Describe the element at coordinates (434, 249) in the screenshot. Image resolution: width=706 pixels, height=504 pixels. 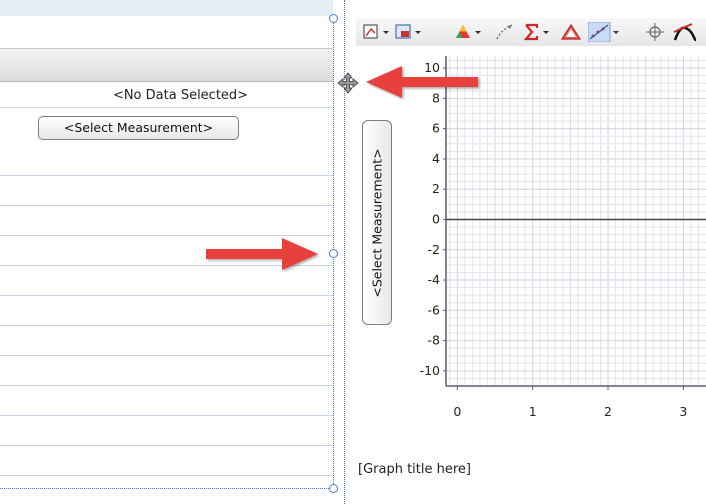
I see `y-tick-label: -2` at that location.